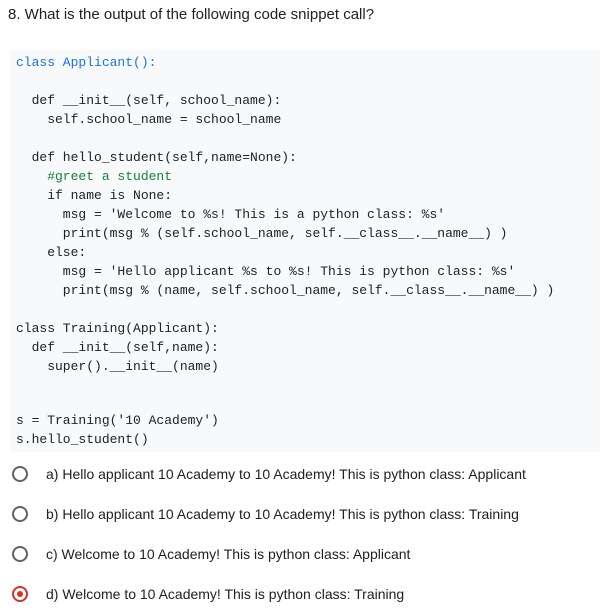 Image resolution: width=608 pixels, height=614 pixels. I want to click on code-line: super().__init__(name), so click(117, 366).